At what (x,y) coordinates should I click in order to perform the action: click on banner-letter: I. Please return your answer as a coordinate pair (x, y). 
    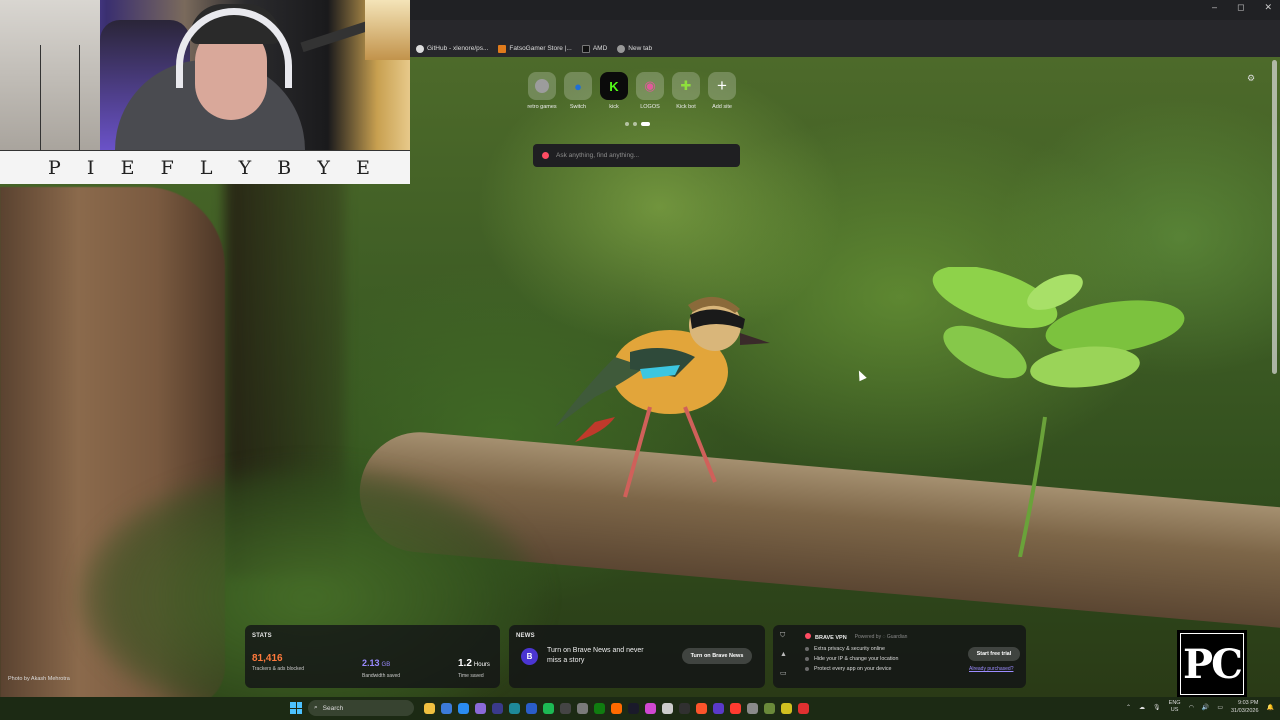
    Looking at the image, I should click on (90, 167).